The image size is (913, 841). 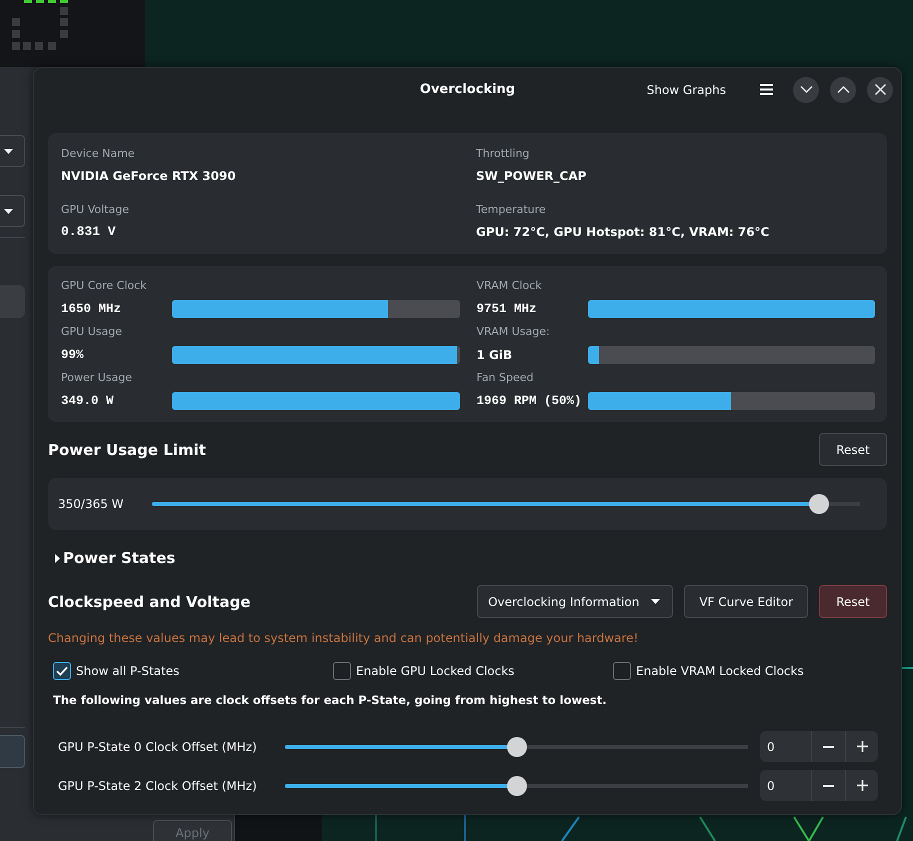 What do you see at coordinates (149, 176) in the screenshot?
I see `field-value: NVIDIA GeForce RTX 3090` at bounding box center [149, 176].